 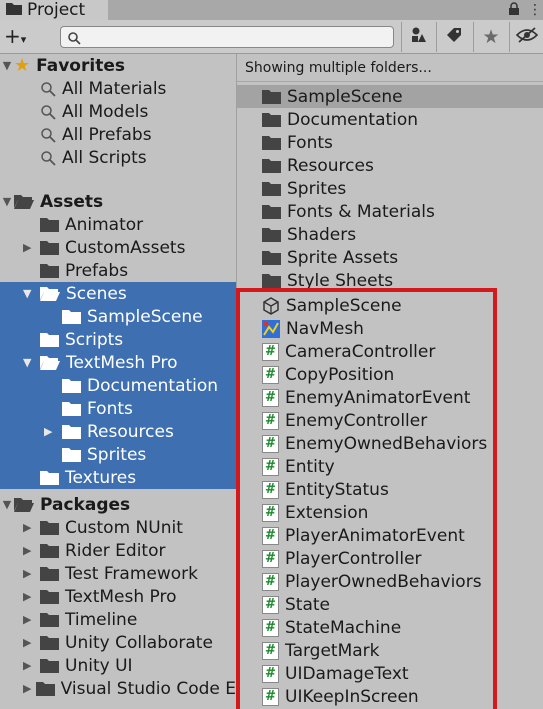 I want to click on create-button: +▾, so click(x=15, y=38).